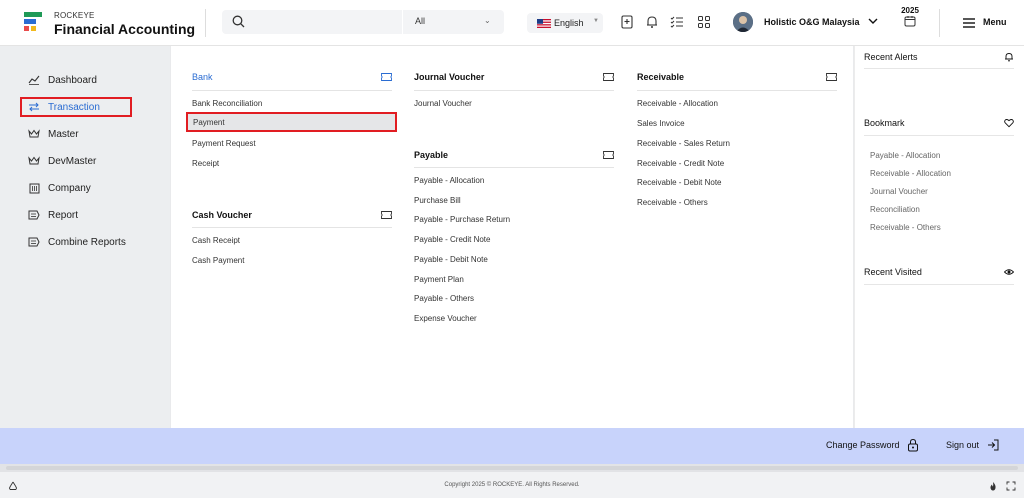 The image size is (1024, 498). Describe the element at coordinates (913, 445) in the screenshot. I see `lock-icon` at that location.